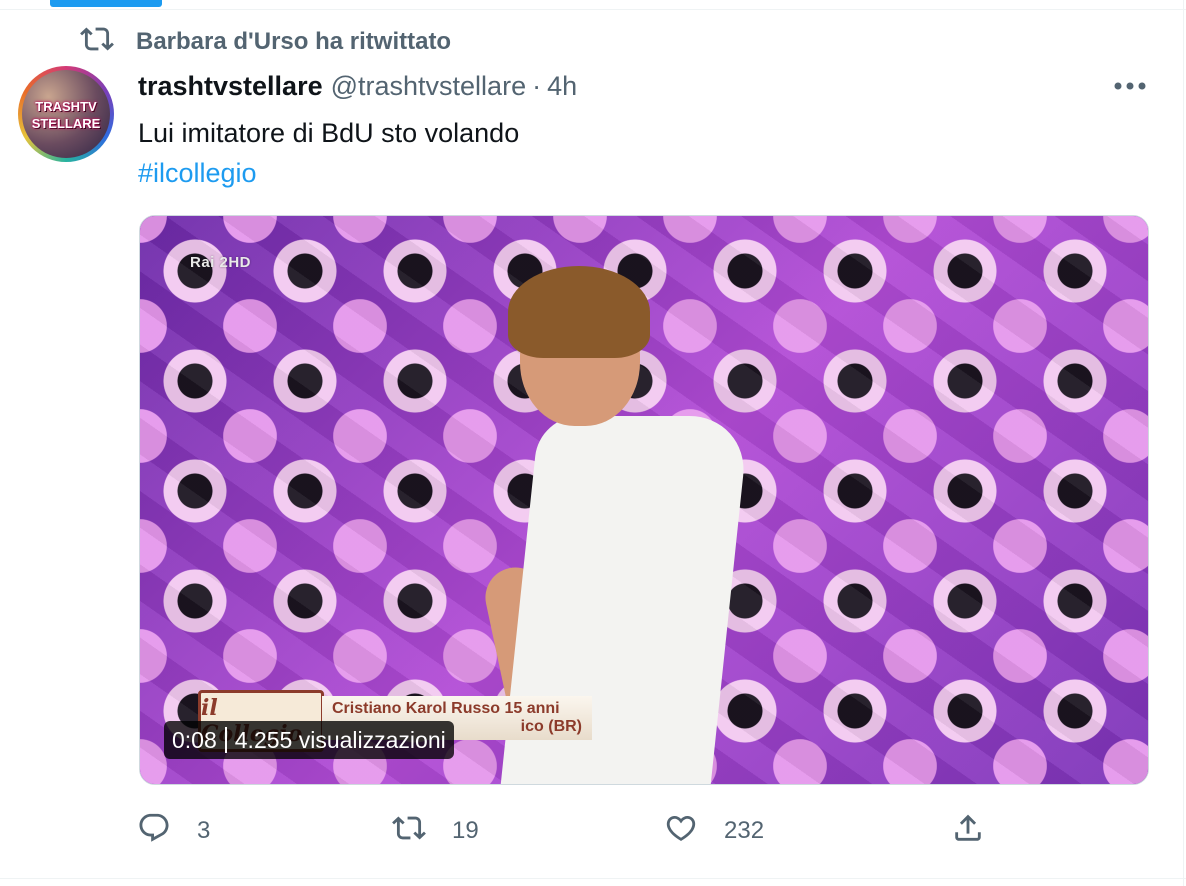 Image resolution: width=1186 pixels, height=886 pixels. I want to click on more-icon, so click(1130, 86).